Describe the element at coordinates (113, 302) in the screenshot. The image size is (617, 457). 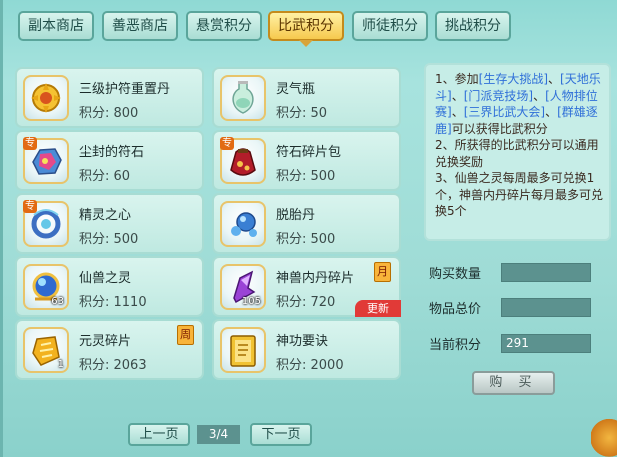
I see `item-points: 积分: 1110` at that location.